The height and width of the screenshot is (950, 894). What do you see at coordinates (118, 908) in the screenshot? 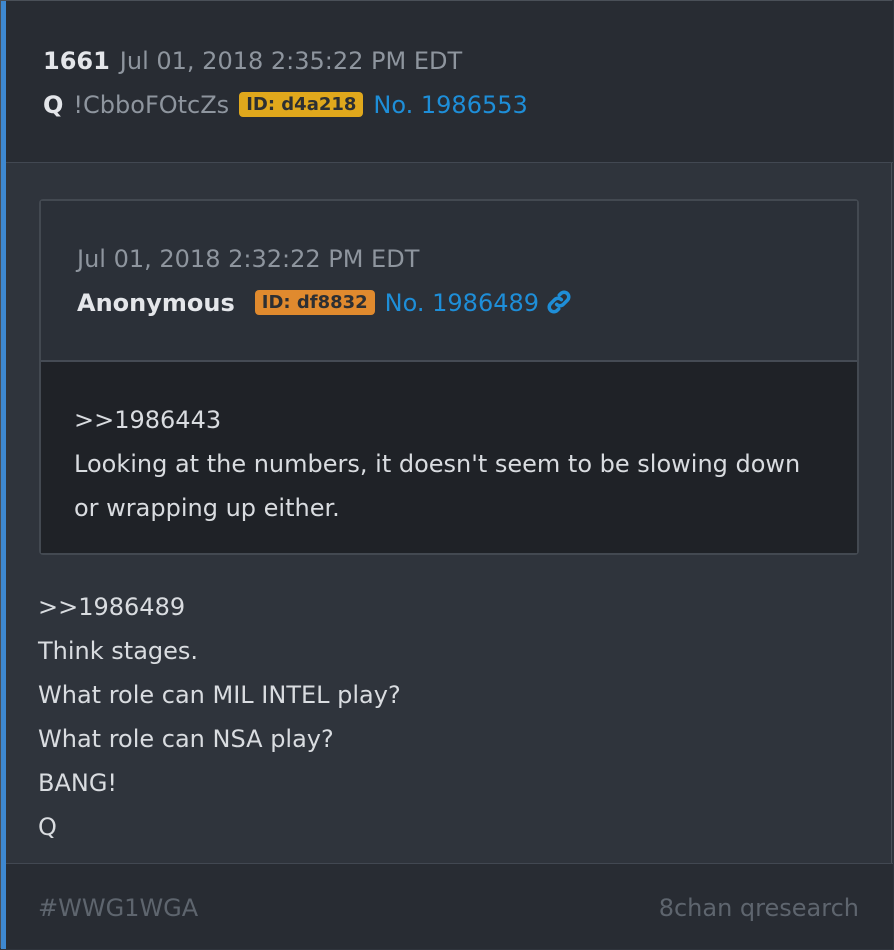
I see `hashtag: #WWG1WGA` at bounding box center [118, 908].